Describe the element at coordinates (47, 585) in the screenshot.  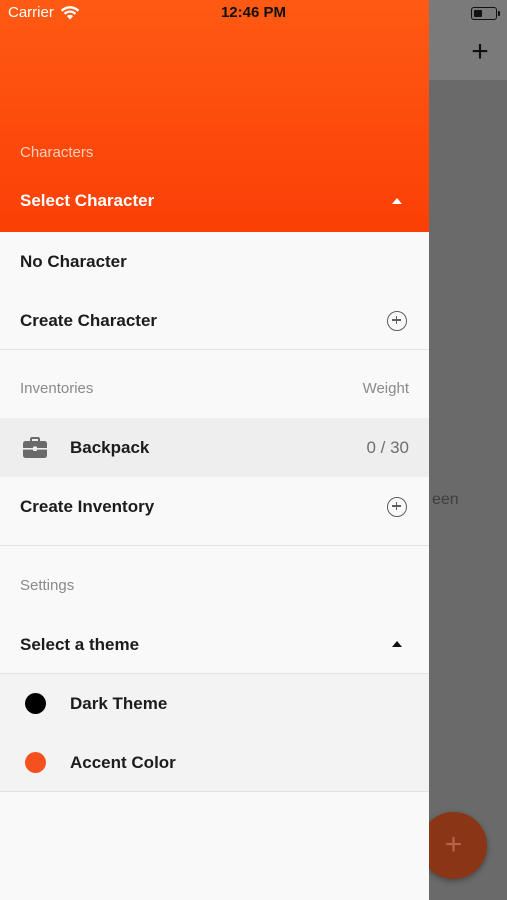
I see `settings-section-label: Settings` at that location.